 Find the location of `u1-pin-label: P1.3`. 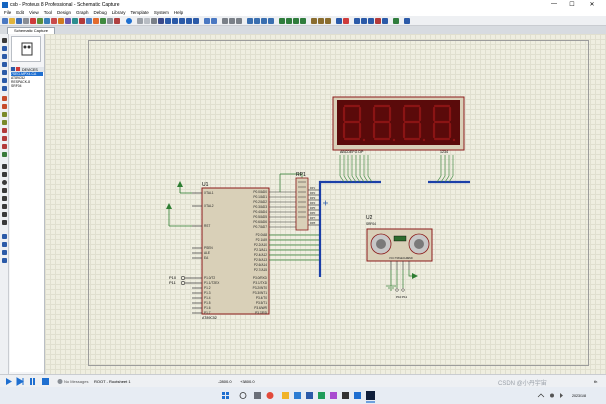

u1-pin-label: P1.3 is located at coordinates (207, 293).